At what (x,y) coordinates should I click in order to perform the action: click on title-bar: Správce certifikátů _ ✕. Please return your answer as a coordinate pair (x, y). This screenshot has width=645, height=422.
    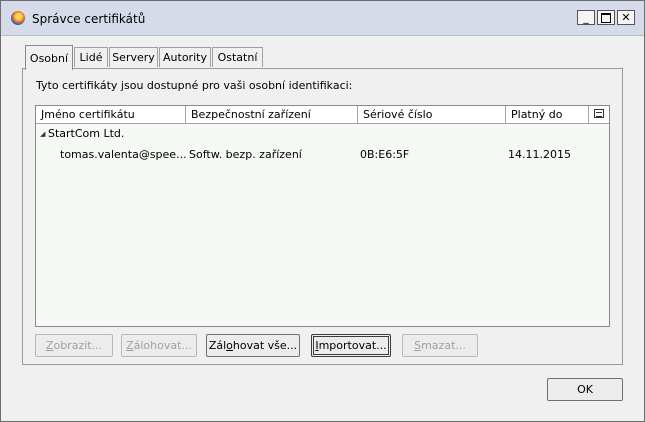
    Looking at the image, I should click on (322, 18).